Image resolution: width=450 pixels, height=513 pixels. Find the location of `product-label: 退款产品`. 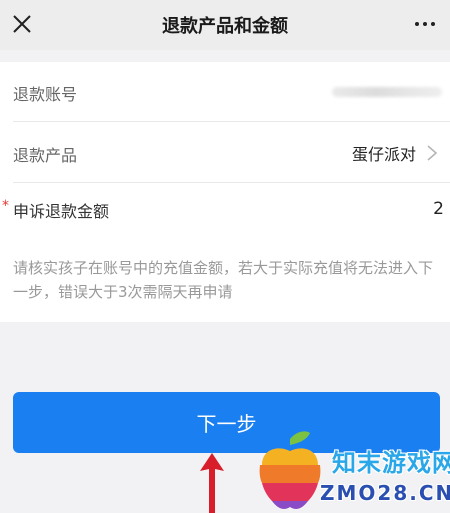

product-label: 退款产品 is located at coordinates (45, 155).